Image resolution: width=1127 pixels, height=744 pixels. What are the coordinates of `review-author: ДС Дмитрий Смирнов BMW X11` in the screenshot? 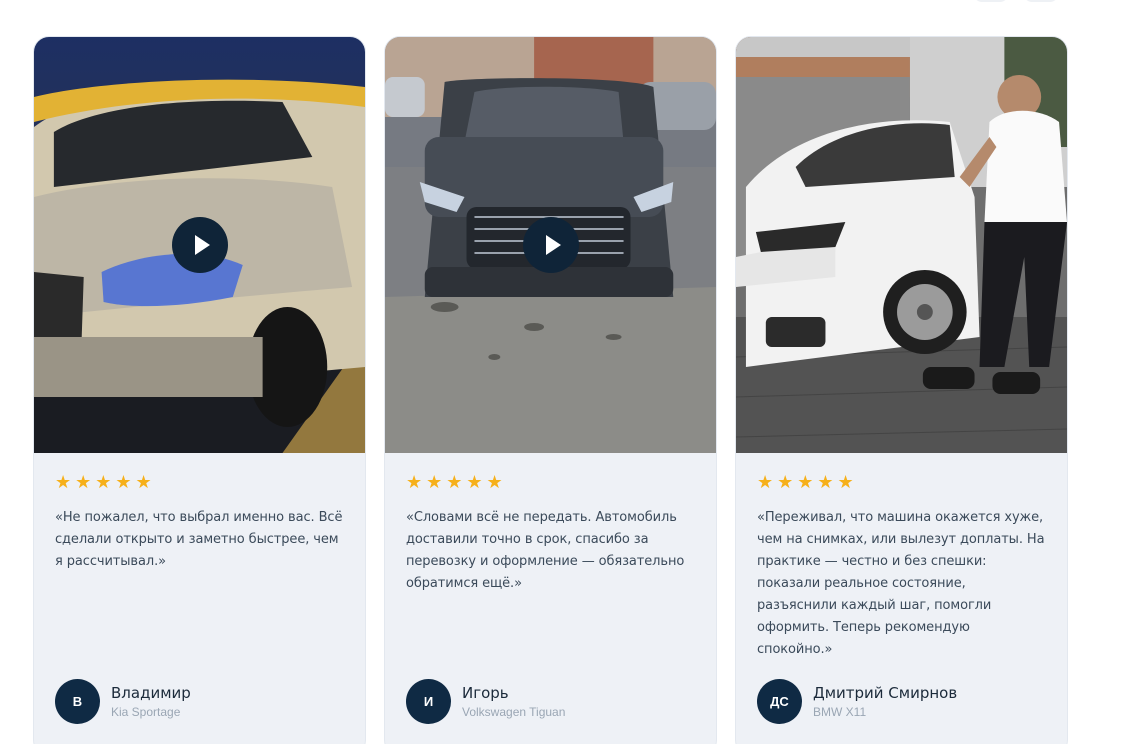 It's located at (857, 701).